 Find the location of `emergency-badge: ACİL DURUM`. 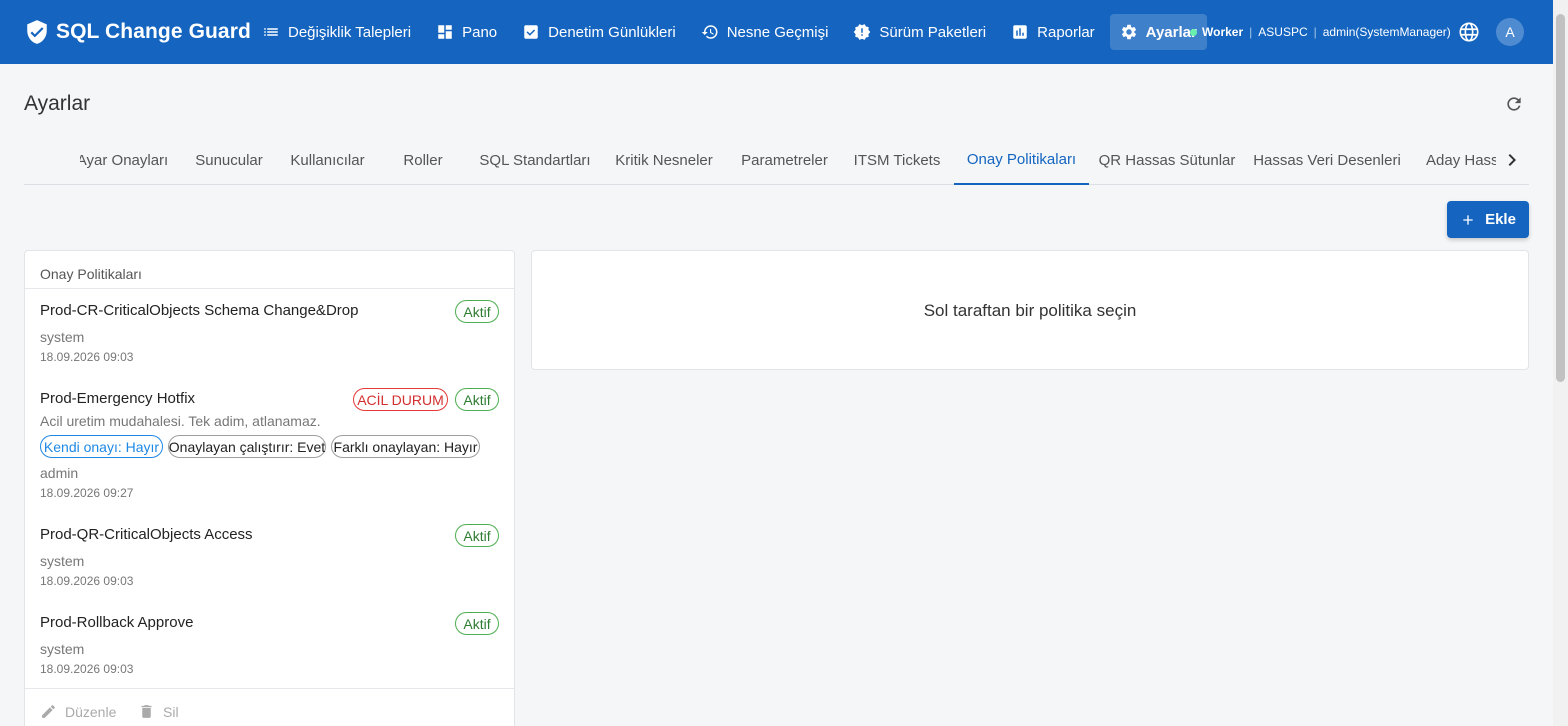

emergency-badge: ACİL DURUM is located at coordinates (400, 399).